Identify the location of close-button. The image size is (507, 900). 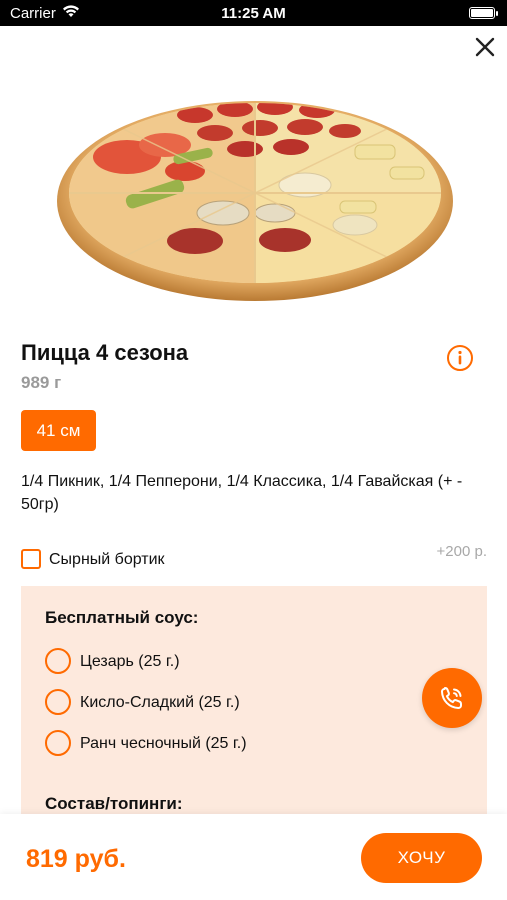
(485, 47).